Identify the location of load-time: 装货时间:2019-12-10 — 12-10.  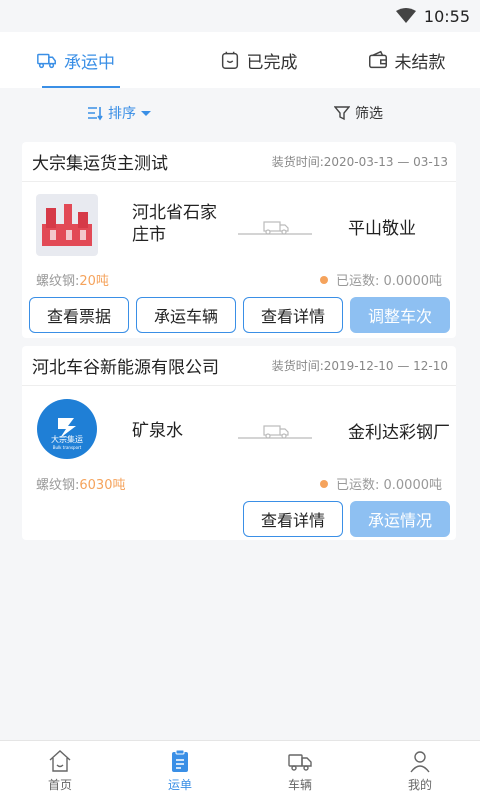
(359, 366).